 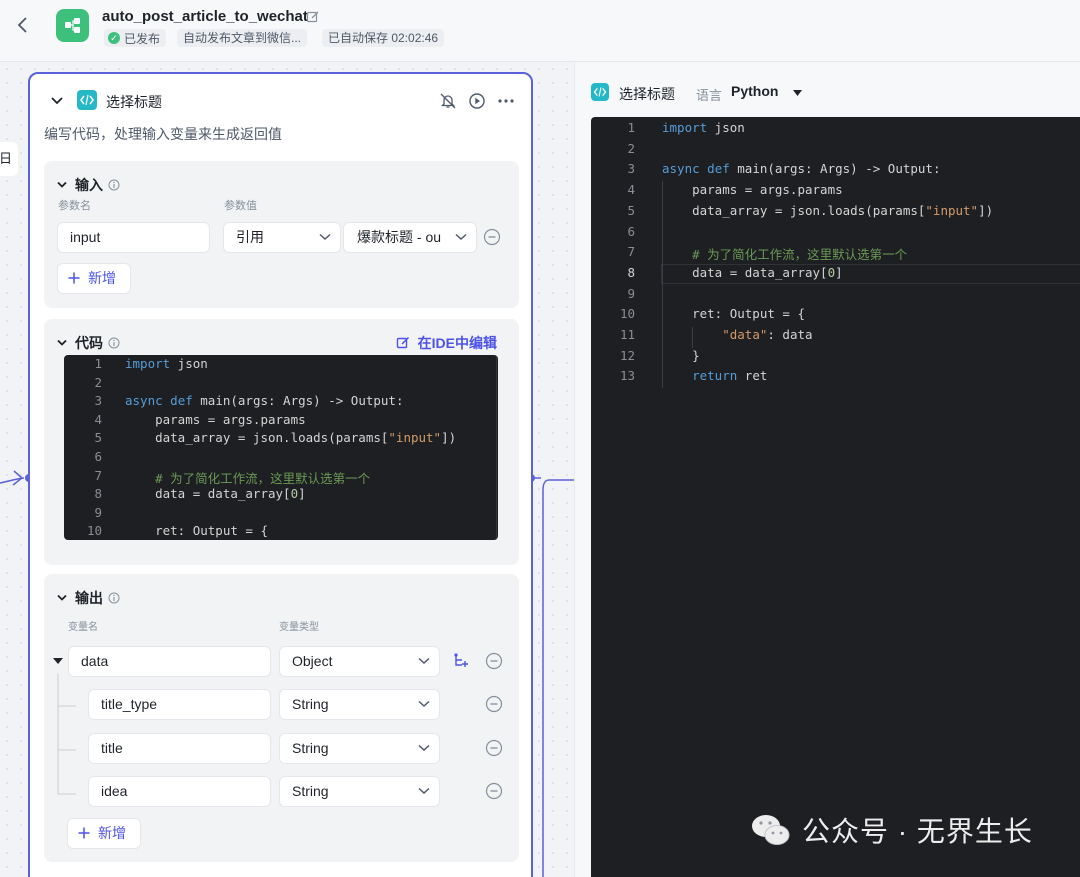 I want to click on add-param-label: 新增, so click(x=102, y=278).